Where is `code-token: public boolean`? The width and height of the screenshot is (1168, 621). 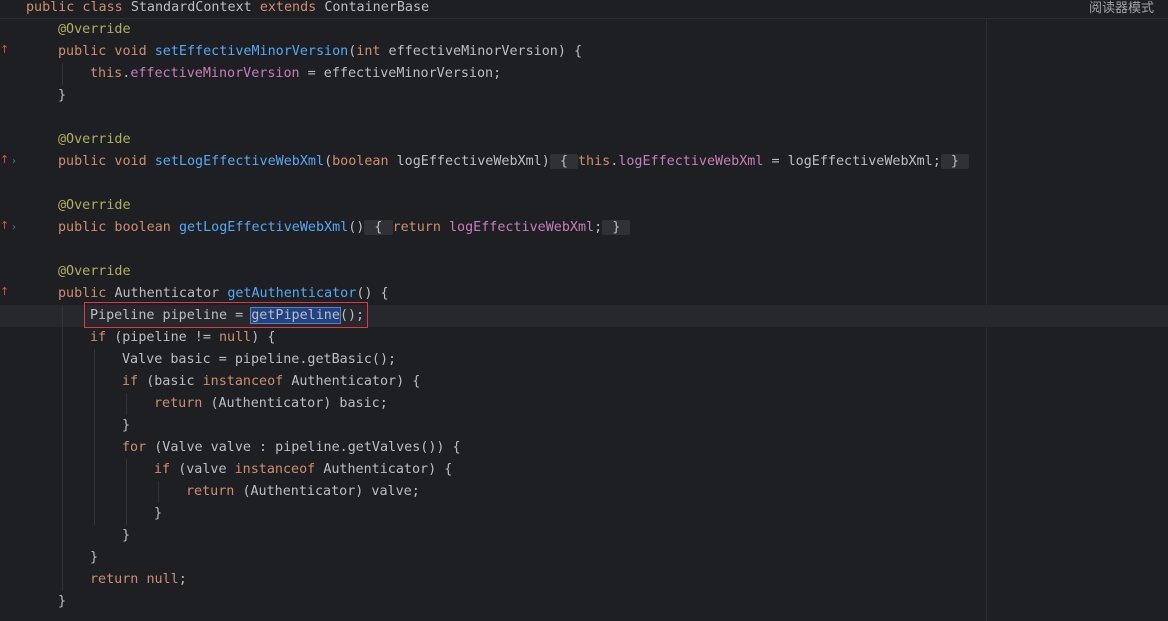 code-token: public boolean is located at coordinates (118, 227).